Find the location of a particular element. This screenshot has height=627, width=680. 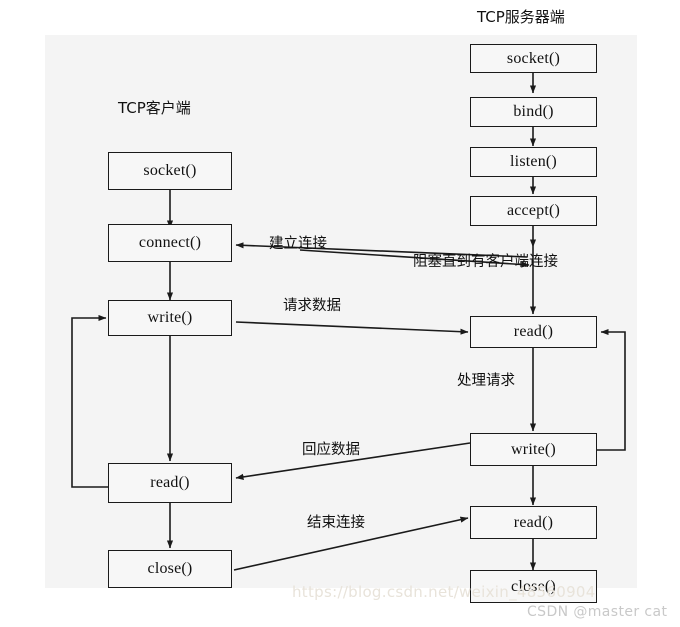

server-node-socket: socket() is located at coordinates (533, 58).